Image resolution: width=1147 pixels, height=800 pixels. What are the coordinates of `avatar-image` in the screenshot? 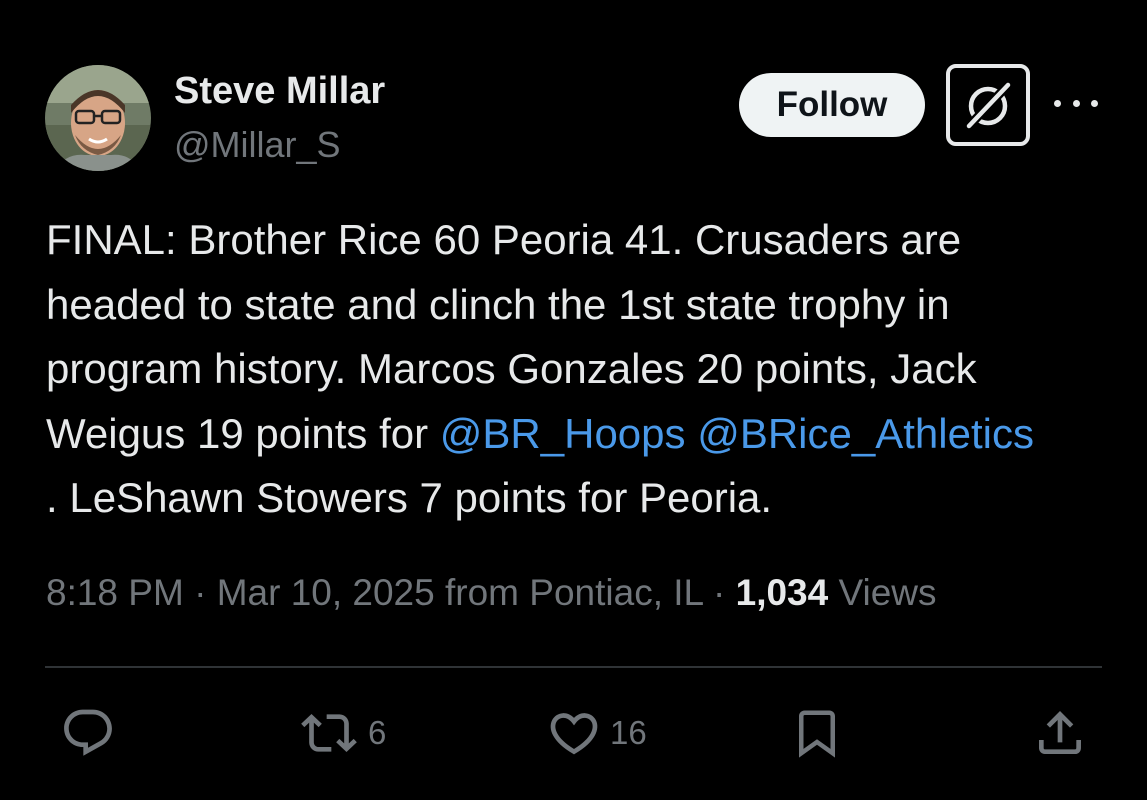 It's located at (98, 118).